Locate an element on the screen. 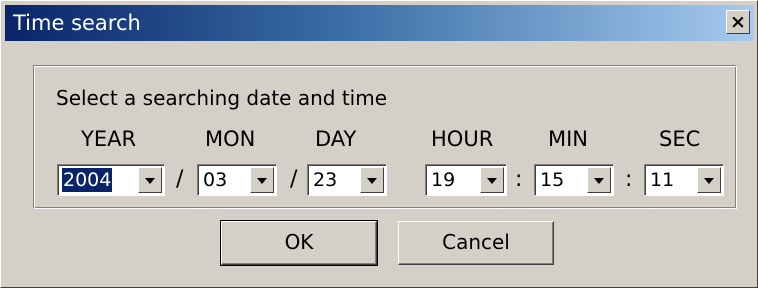 The image size is (758, 288). year-dropdown-button is located at coordinates (150, 180).